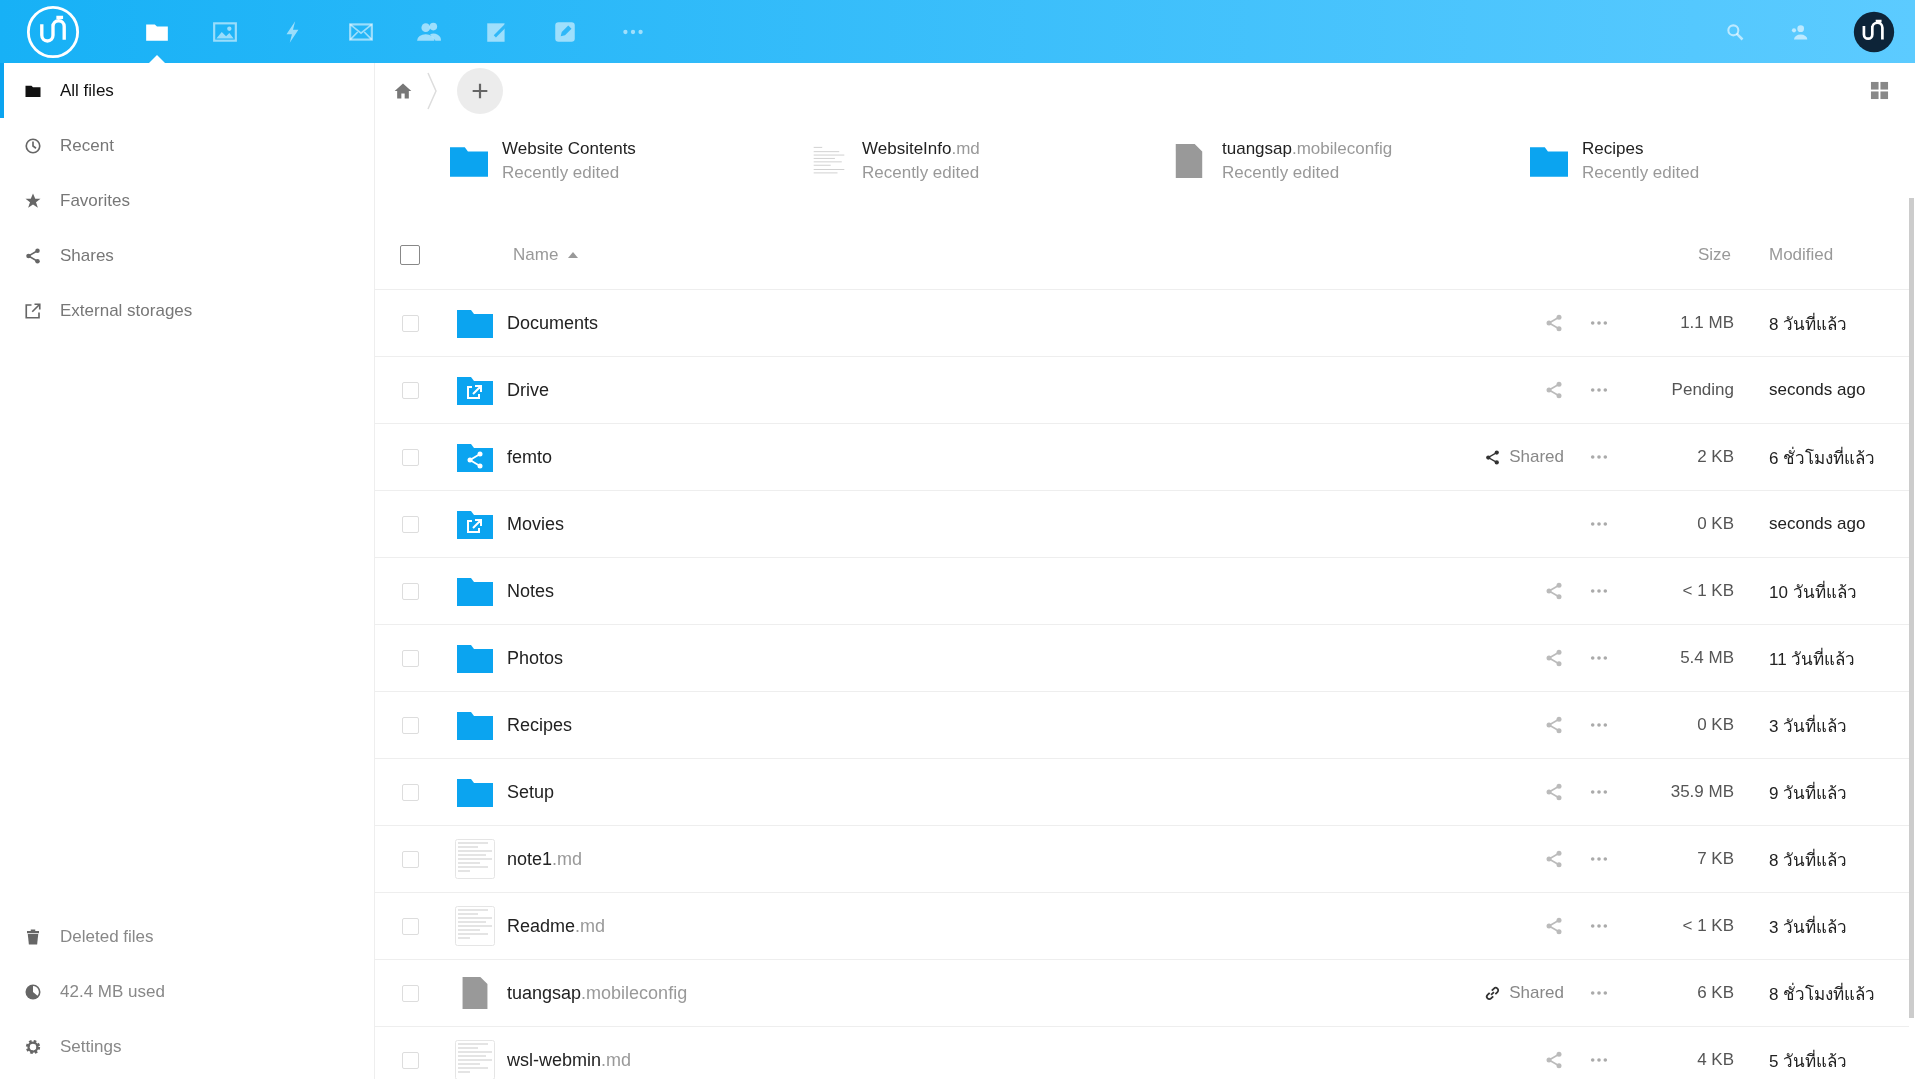 The height and width of the screenshot is (1079, 1915). Describe the element at coordinates (410, 255) in the screenshot. I see `select-all-checkbox` at that location.